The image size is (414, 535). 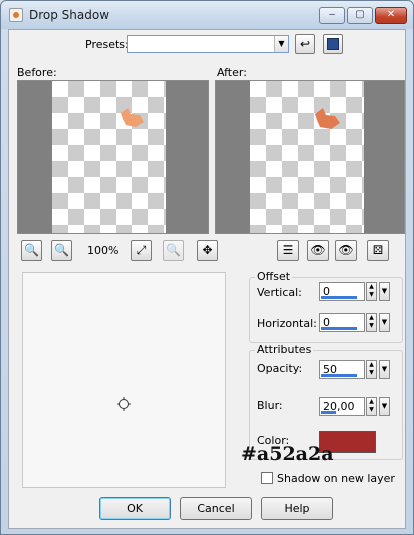 I want to click on list-icon: ☰, so click(x=288, y=250).